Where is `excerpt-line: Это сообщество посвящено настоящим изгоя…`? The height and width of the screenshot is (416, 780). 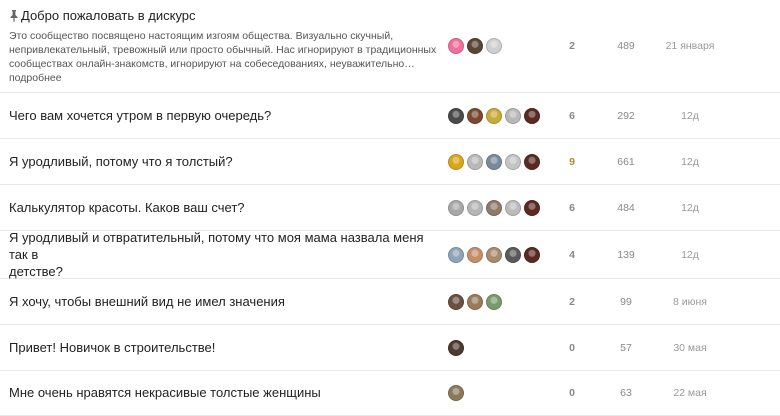 excerpt-line: Это сообщество посвящено настоящим изгоя… is located at coordinates (201, 36).